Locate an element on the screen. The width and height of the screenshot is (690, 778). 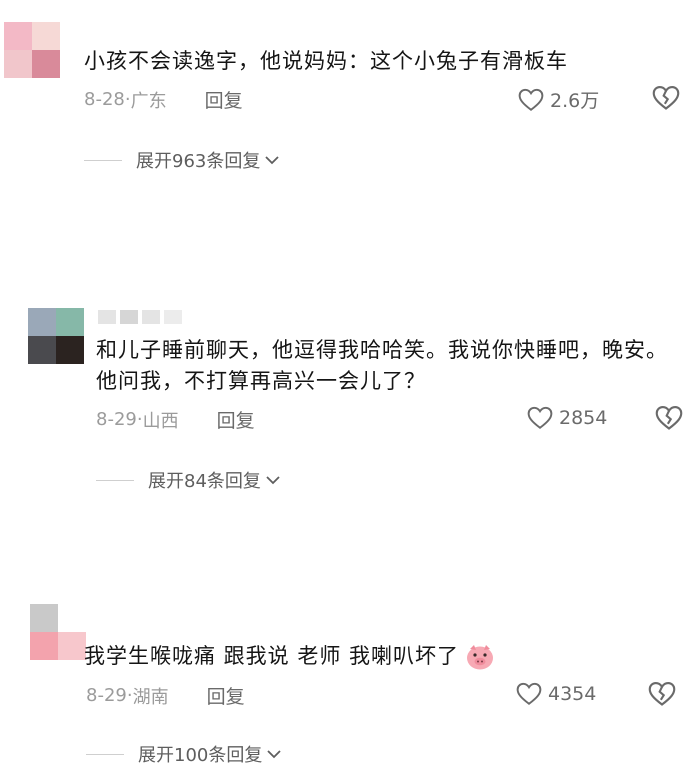
like-count: 2854 is located at coordinates (583, 418).